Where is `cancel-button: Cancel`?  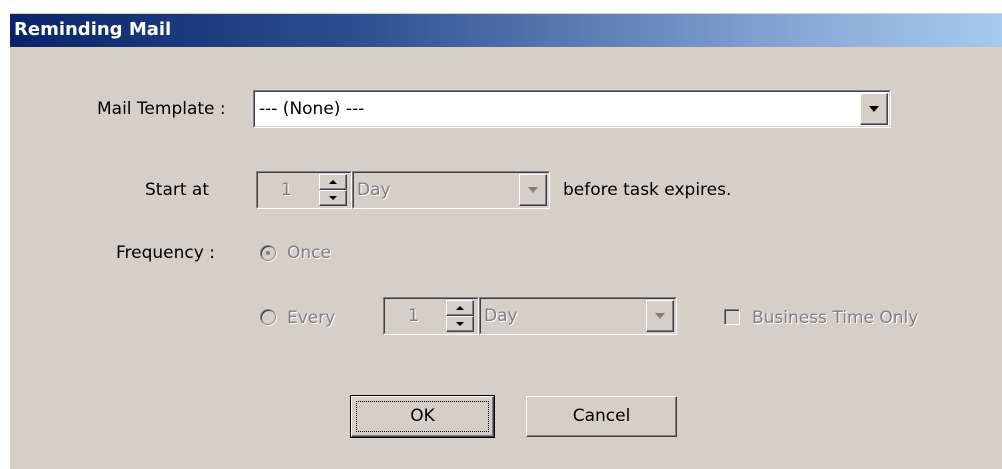 cancel-button: Cancel is located at coordinates (601, 416).